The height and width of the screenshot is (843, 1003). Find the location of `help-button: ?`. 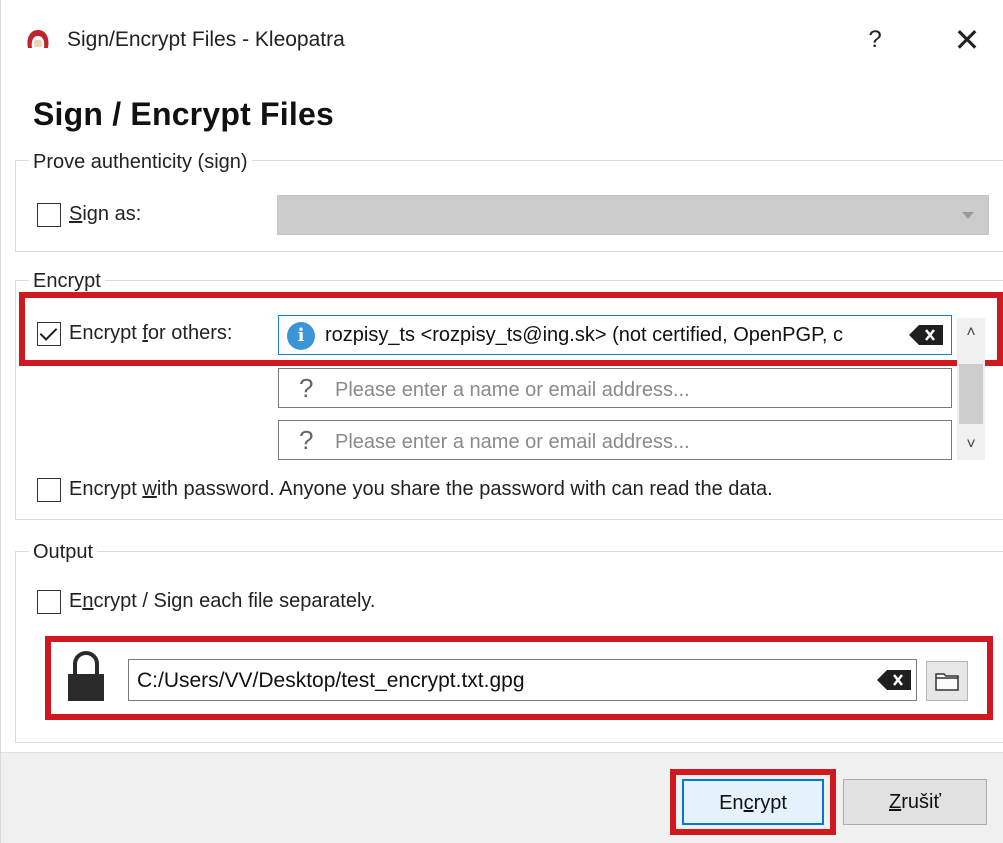

help-button: ? is located at coordinates (875, 40).